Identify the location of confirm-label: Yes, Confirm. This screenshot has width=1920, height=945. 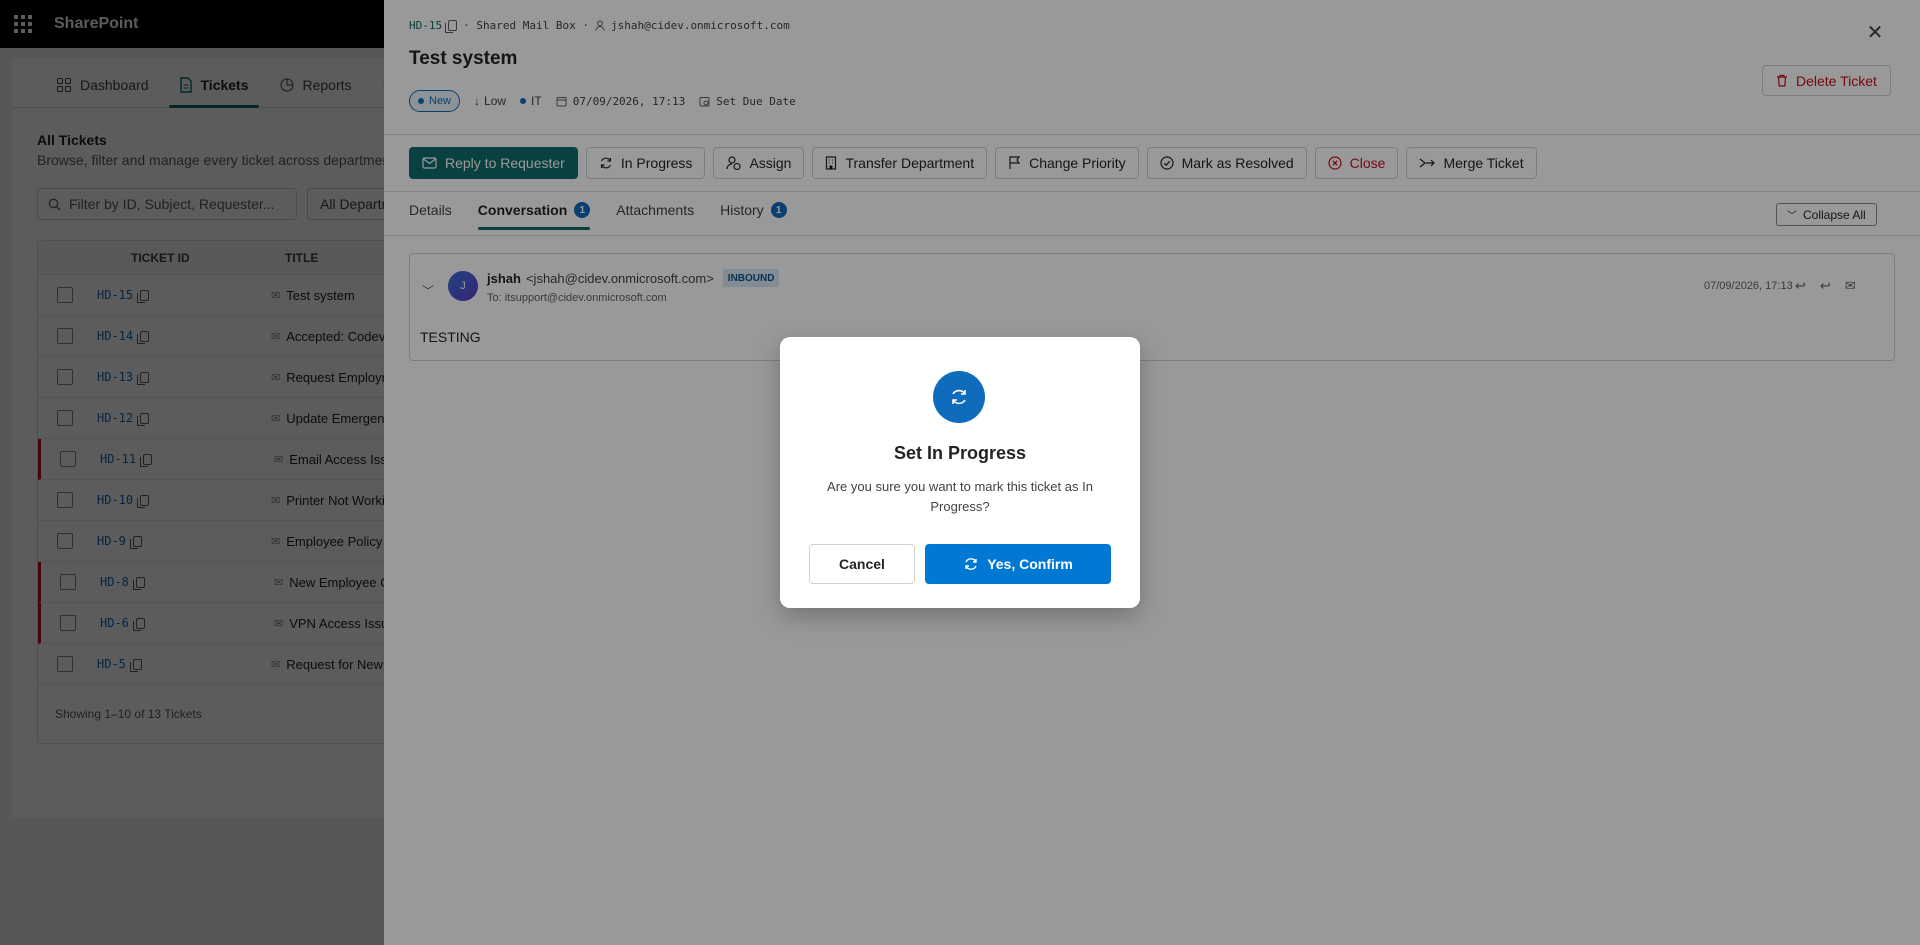
(1030, 564).